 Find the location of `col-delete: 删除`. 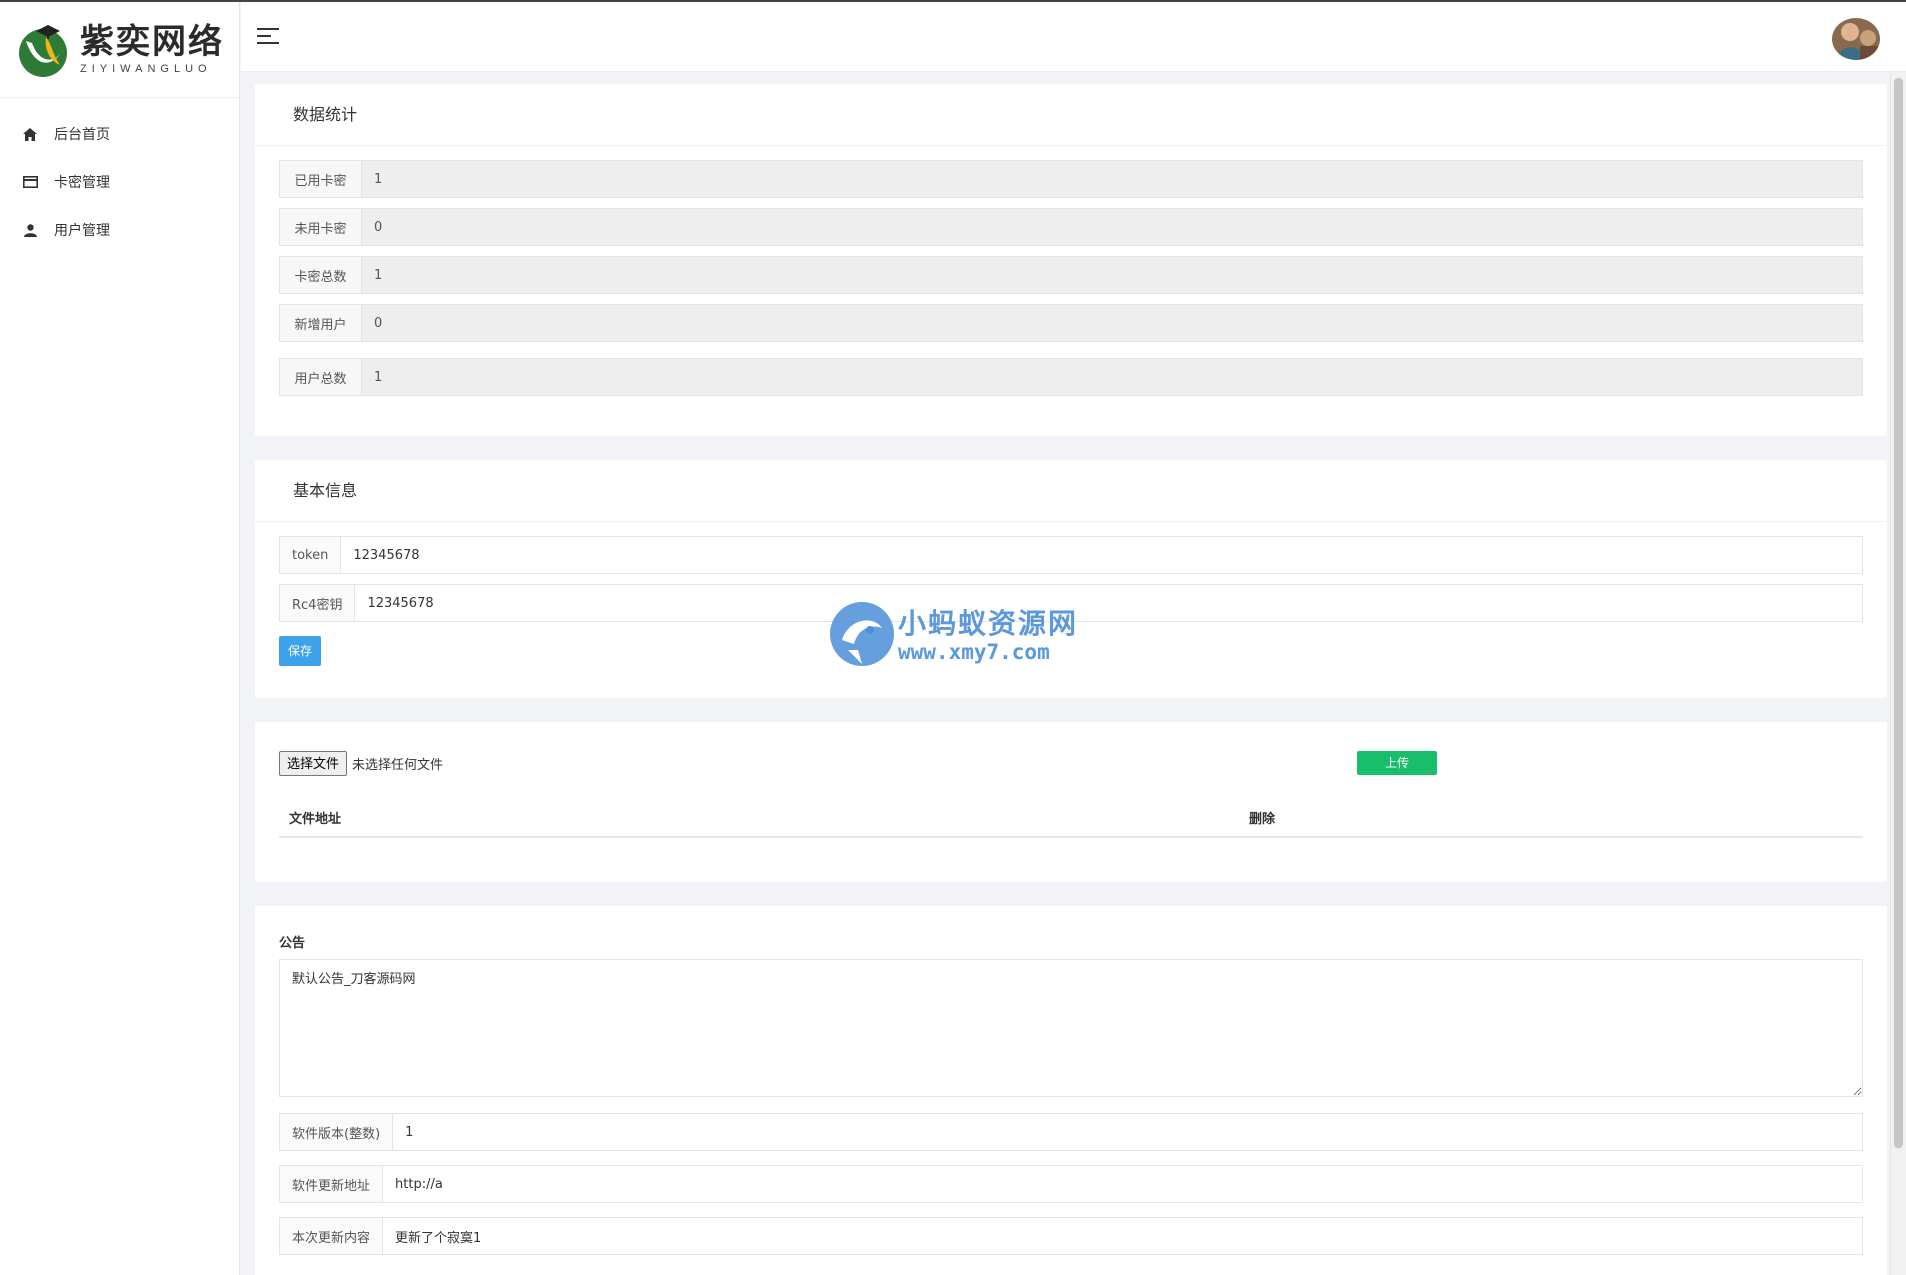

col-delete: 删除 is located at coordinates (1262, 819).